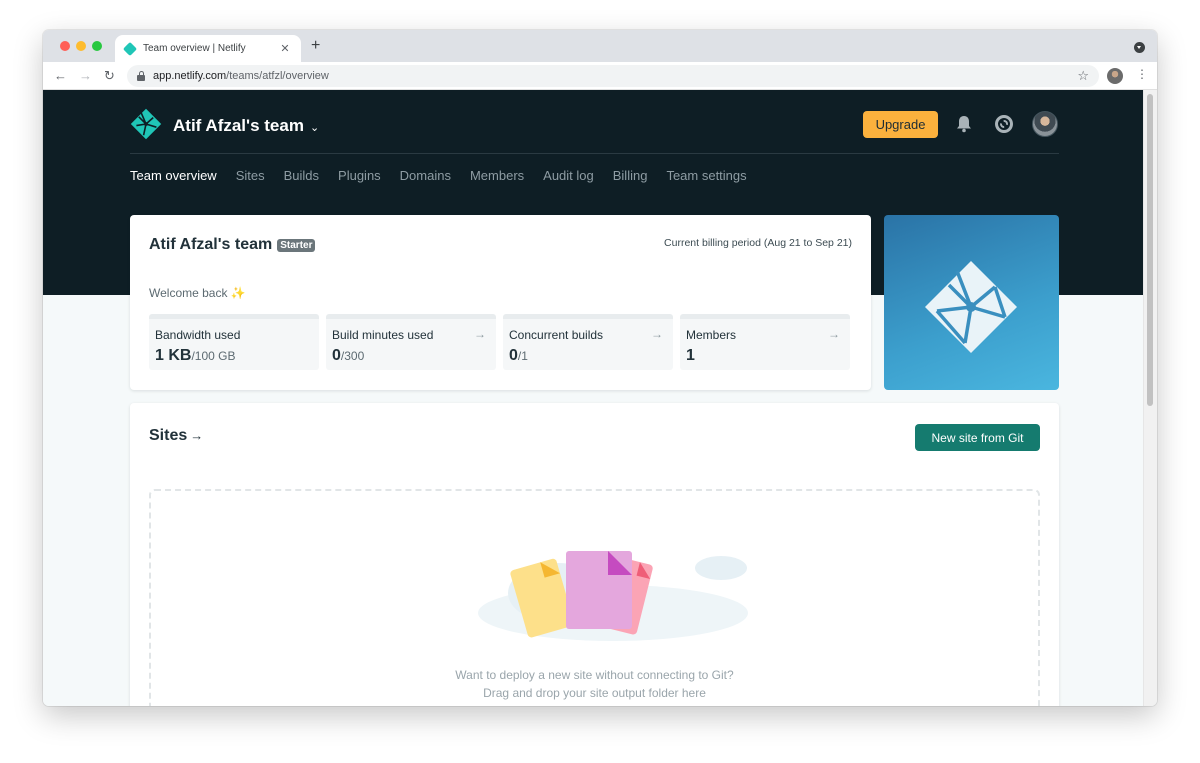 The width and height of the screenshot is (1200, 763). Describe the element at coordinates (556, 335) in the screenshot. I see `stat-label: Concurrent builds` at that location.